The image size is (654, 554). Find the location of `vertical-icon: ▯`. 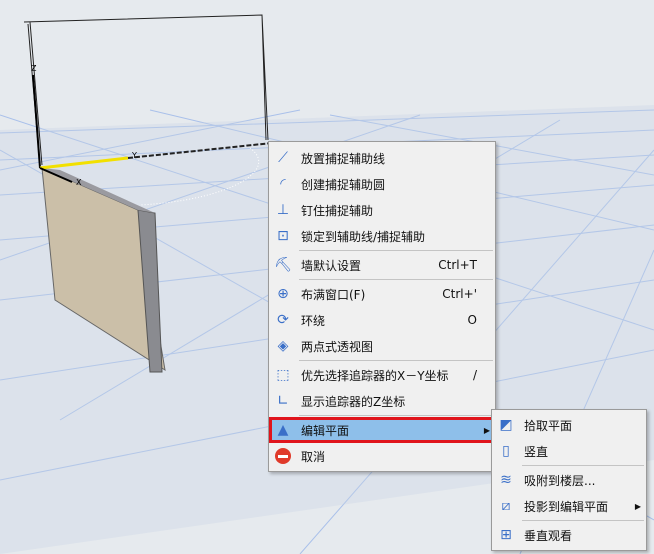

vertical-icon: ▯ is located at coordinates (506, 451).